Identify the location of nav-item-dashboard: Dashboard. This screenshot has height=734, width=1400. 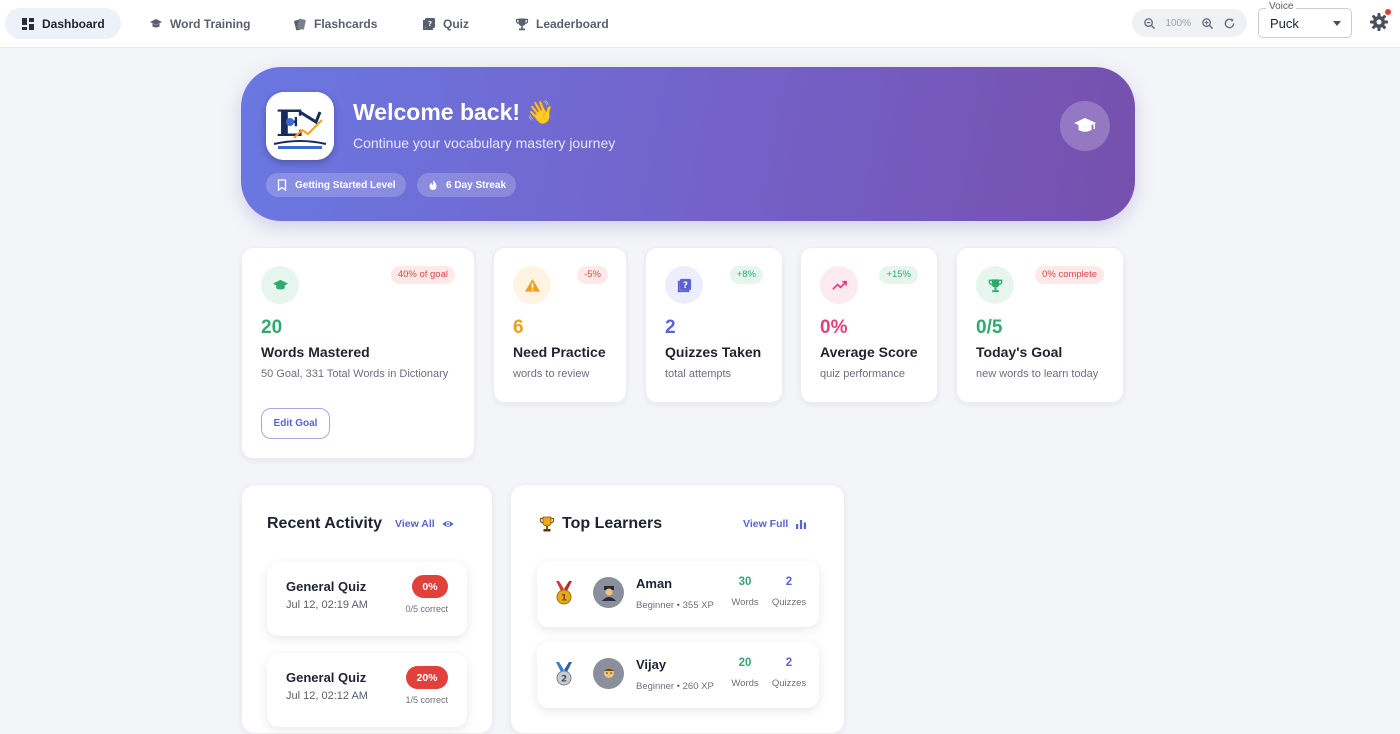
(63, 23).